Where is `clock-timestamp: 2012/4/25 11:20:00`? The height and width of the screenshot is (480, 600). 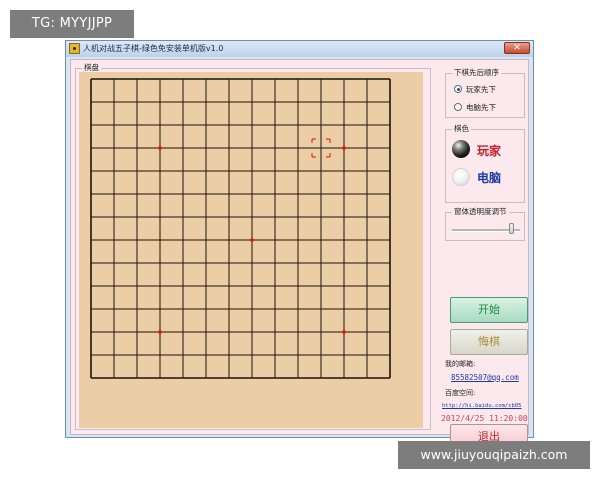
clock-timestamp: 2012/4/25 11:20:00 is located at coordinates (484, 418).